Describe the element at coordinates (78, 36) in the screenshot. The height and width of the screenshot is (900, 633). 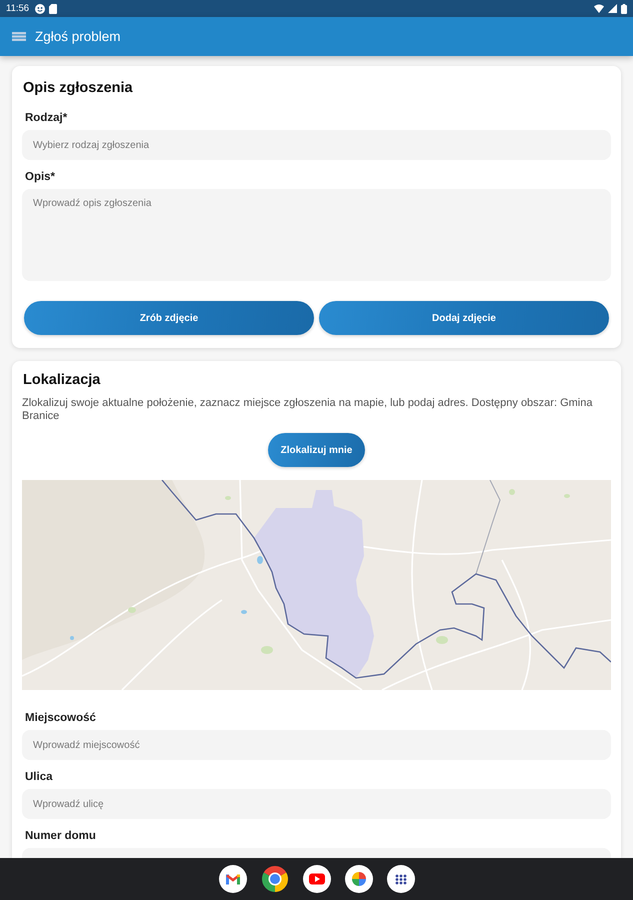
I see `app-bar-title: Zgłoś problem` at that location.